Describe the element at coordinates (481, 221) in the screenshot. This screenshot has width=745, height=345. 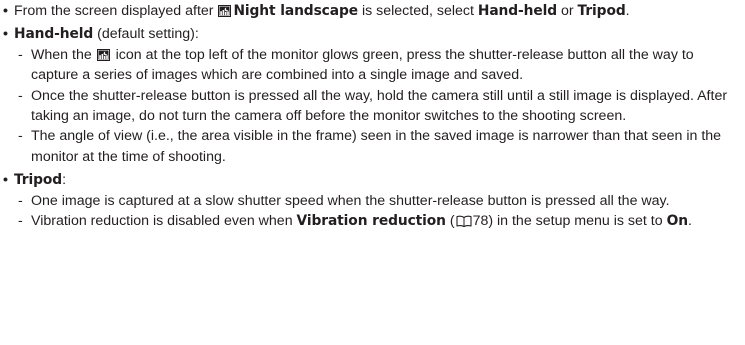
I see `page-reference: 78` at that location.